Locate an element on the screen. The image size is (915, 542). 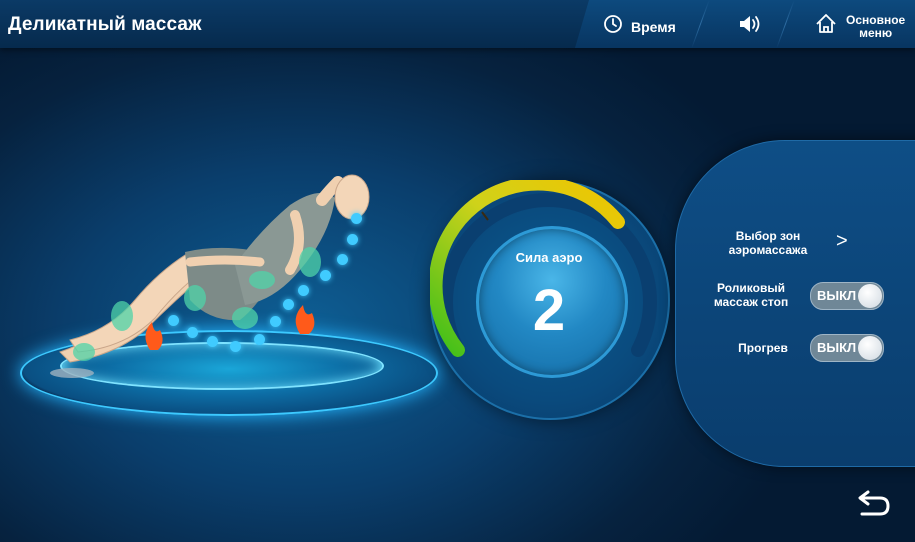
clock-icon is located at coordinates (613, 26).